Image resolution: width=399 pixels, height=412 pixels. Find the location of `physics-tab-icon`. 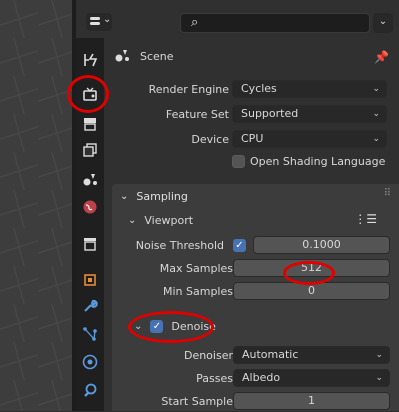

physics-tab-icon is located at coordinates (90, 362).